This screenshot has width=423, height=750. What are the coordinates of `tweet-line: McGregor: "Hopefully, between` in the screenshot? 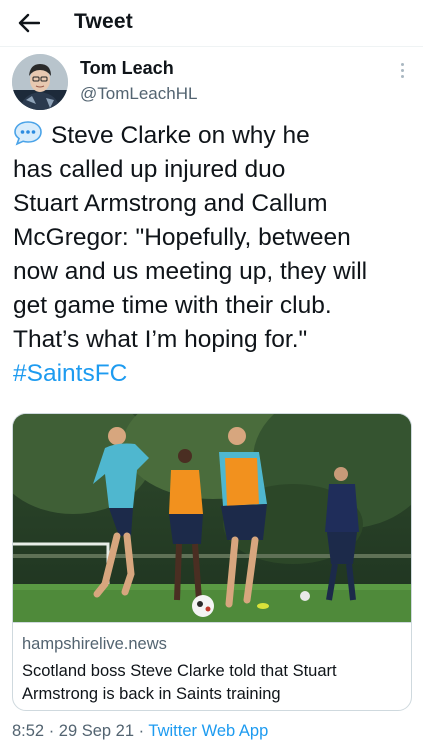 It's located at (182, 237).